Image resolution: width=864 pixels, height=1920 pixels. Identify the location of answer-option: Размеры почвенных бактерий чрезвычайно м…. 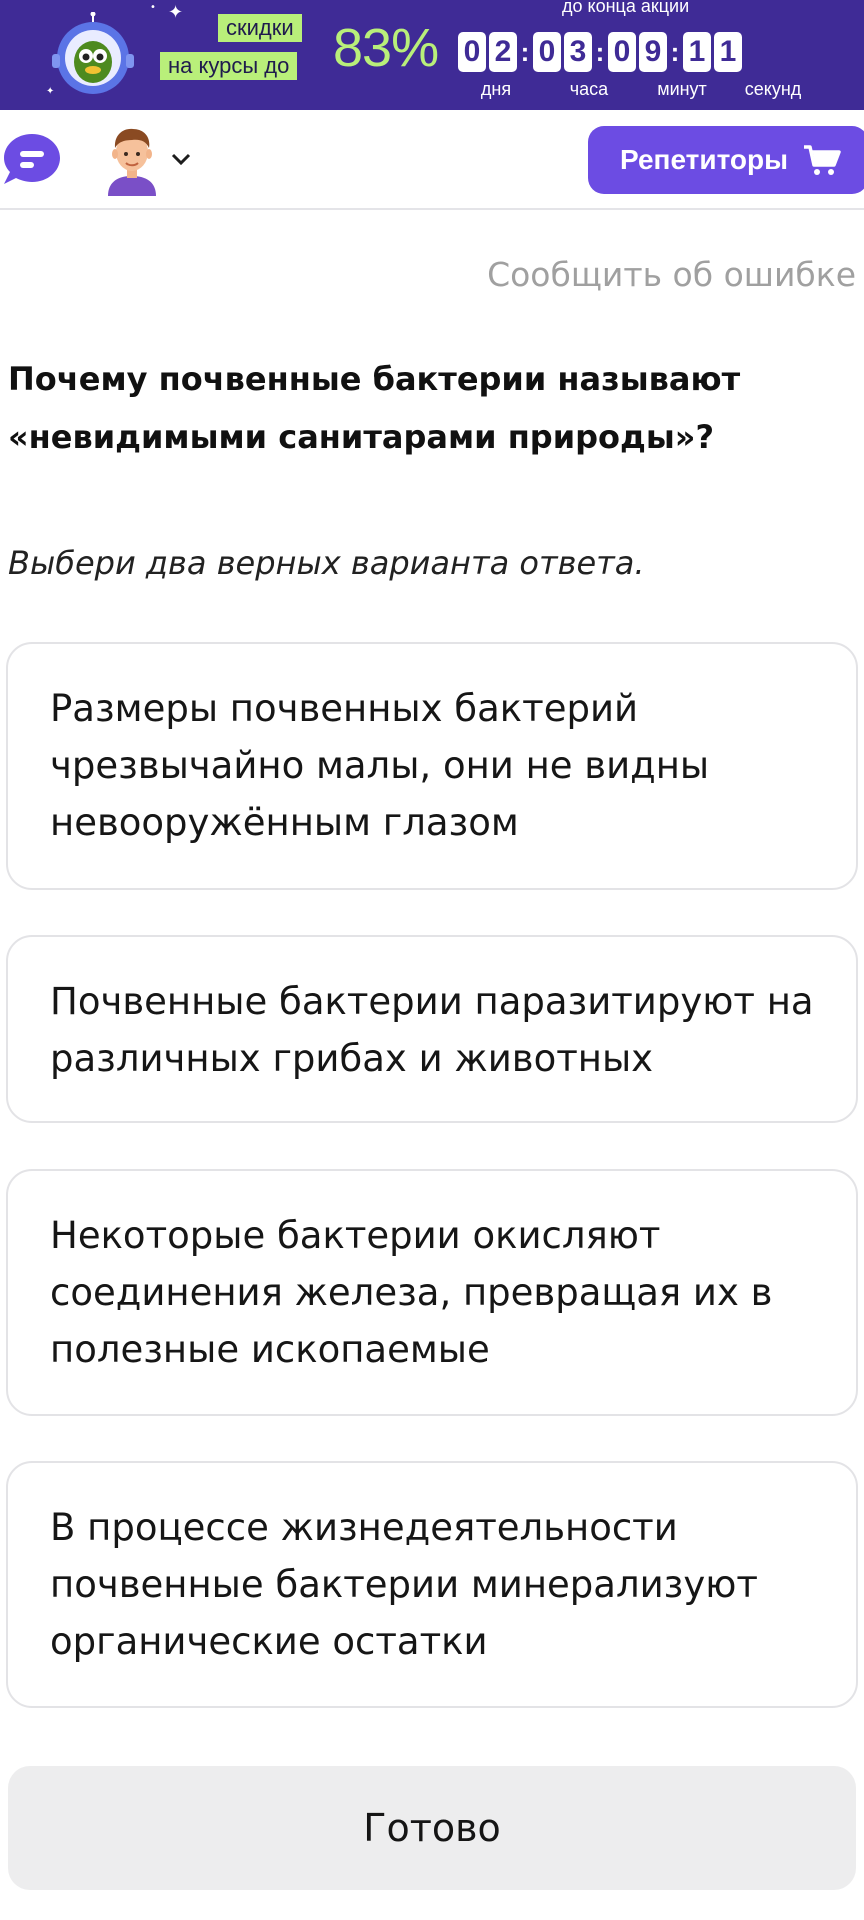
(432, 766).